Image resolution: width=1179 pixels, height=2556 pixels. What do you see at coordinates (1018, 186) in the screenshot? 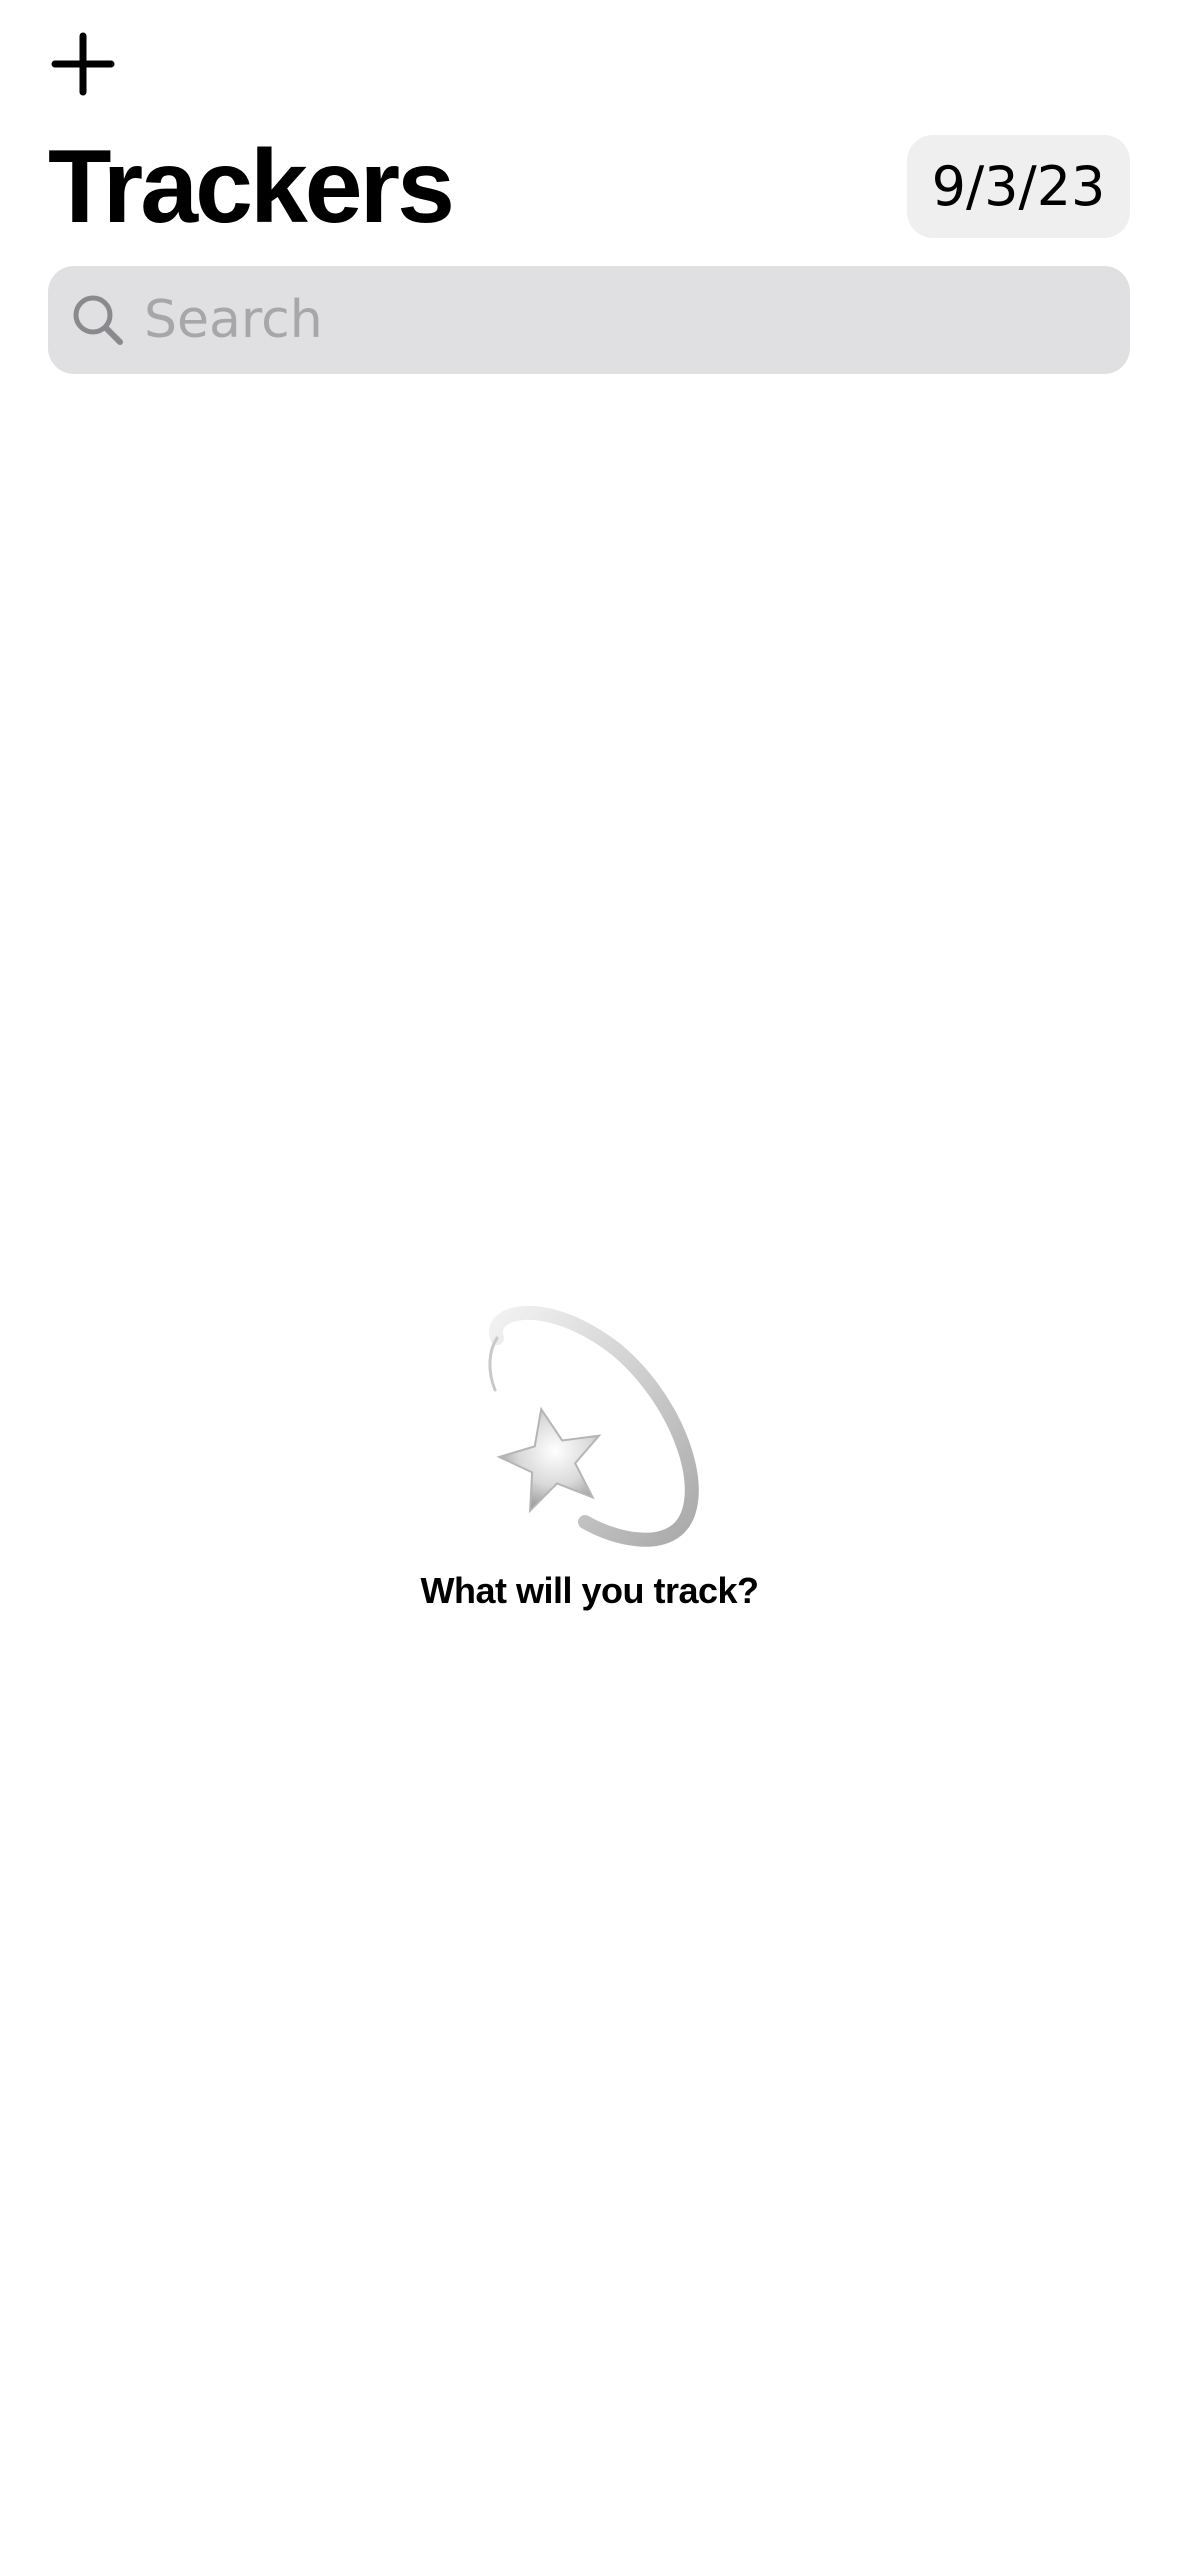
I see `date-picker-button: 9/3/23` at bounding box center [1018, 186].